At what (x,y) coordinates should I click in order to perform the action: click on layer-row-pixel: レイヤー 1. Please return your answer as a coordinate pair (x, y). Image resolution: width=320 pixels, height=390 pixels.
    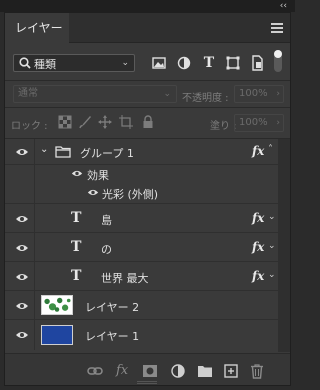
    Looking at the image, I should click on (147, 335).